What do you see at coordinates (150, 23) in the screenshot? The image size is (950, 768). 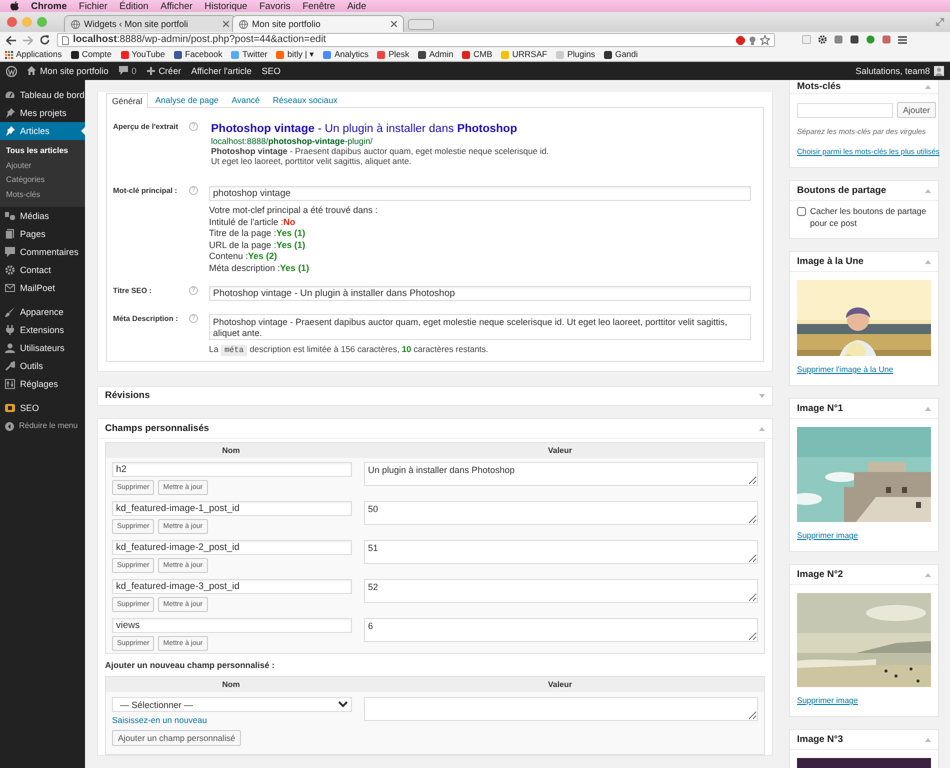 I see `browser-tab: Widgets ‹ Mon site portfoli` at bounding box center [150, 23].